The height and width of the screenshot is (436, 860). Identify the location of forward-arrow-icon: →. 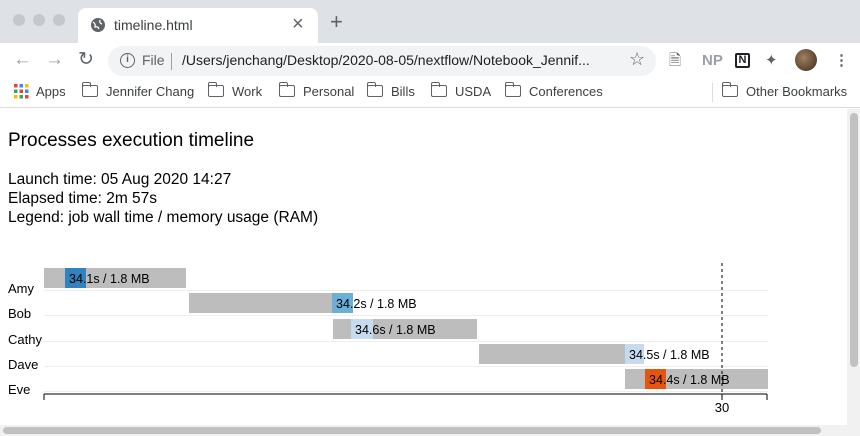
(54, 60).